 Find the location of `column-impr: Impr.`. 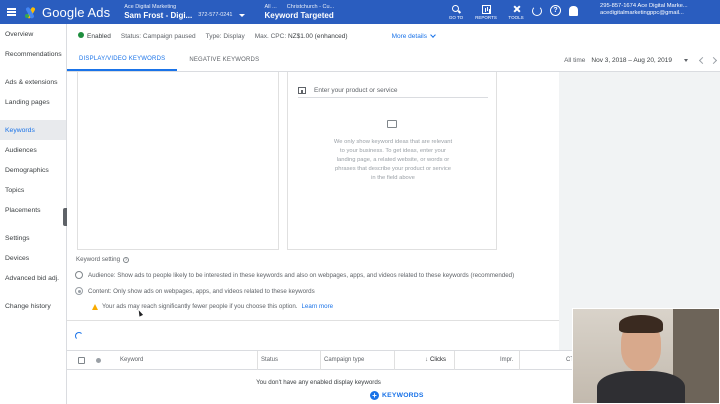

column-impr: Impr. is located at coordinates (506, 360).